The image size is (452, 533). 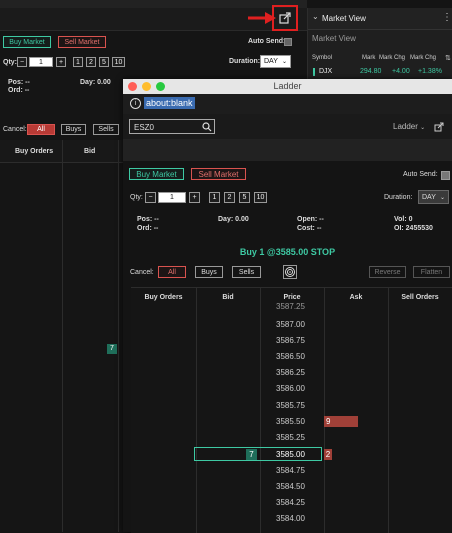 What do you see at coordinates (142, 272) in the screenshot?
I see `cancel-label: Cancel:` at bounding box center [142, 272].